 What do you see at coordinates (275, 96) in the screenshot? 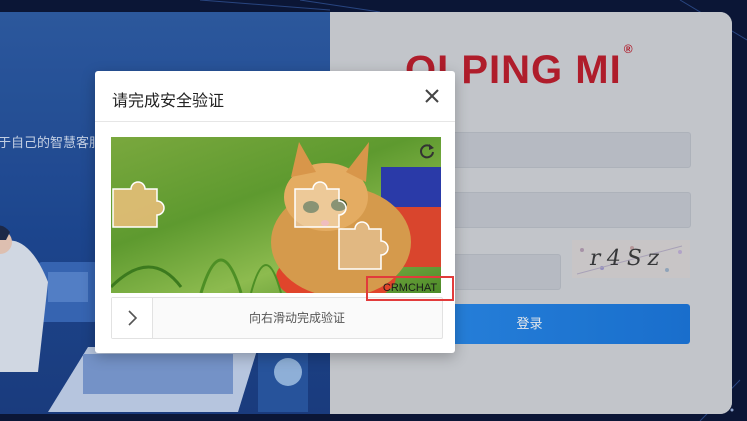
I see `dialog-header: 请完成安全验证` at bounding box center [275, 96].